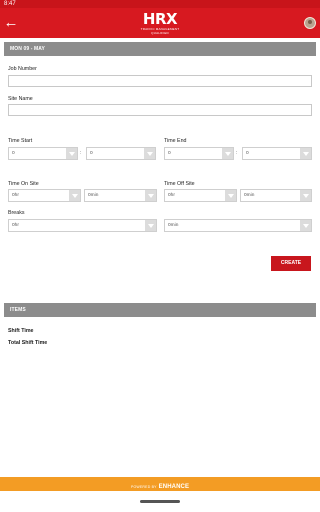  Describe the element at coordinates (175, 141) in the screenshot. I see `time-end-label: Time End` at that location.